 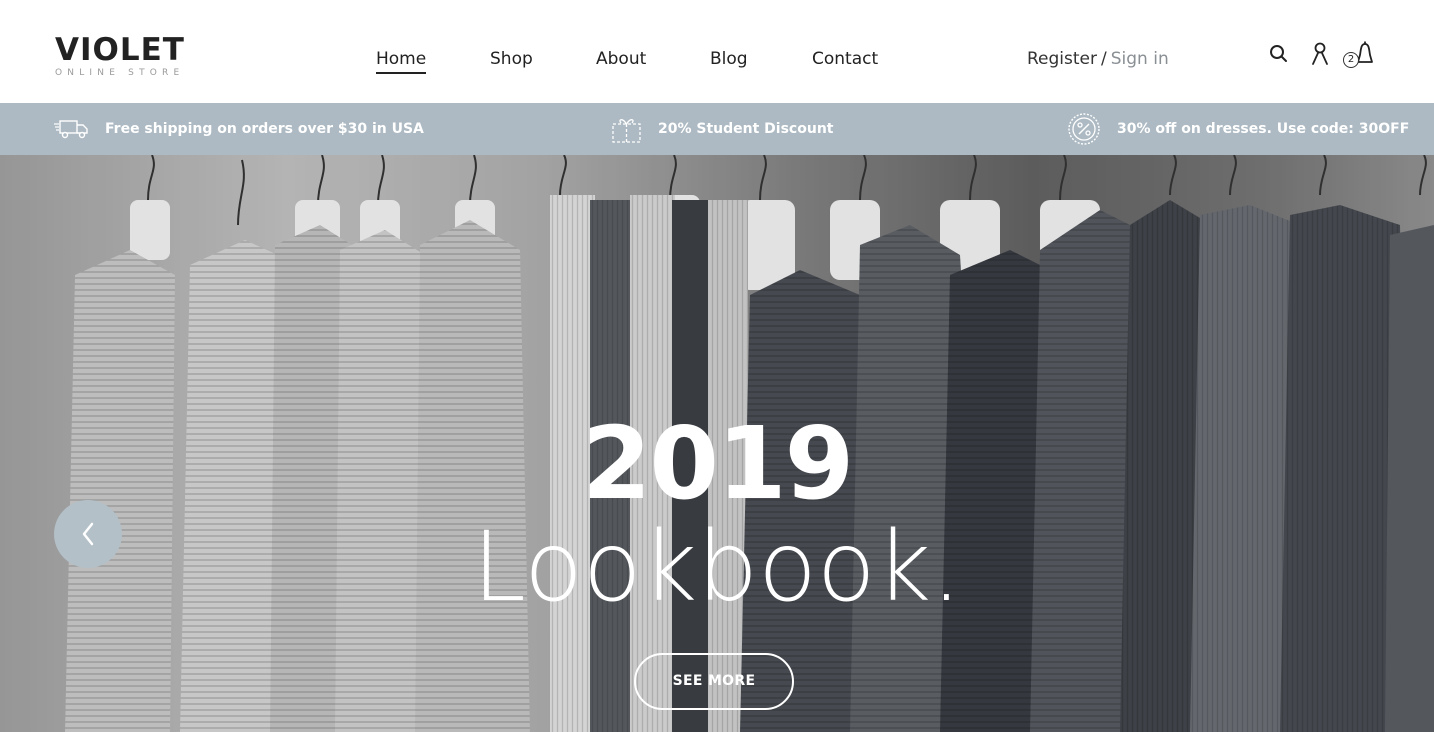 What do you see at coordinates (511, 59) in the screenshot?
I see `nav-shop: Shop` at bounding box center [511, 59].